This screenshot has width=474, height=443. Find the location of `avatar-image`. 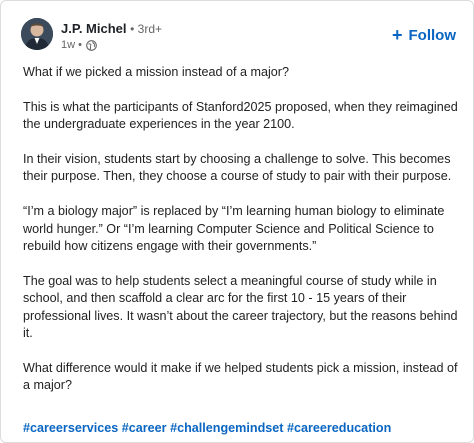

avatar-image is located at coordinates (37, 34).